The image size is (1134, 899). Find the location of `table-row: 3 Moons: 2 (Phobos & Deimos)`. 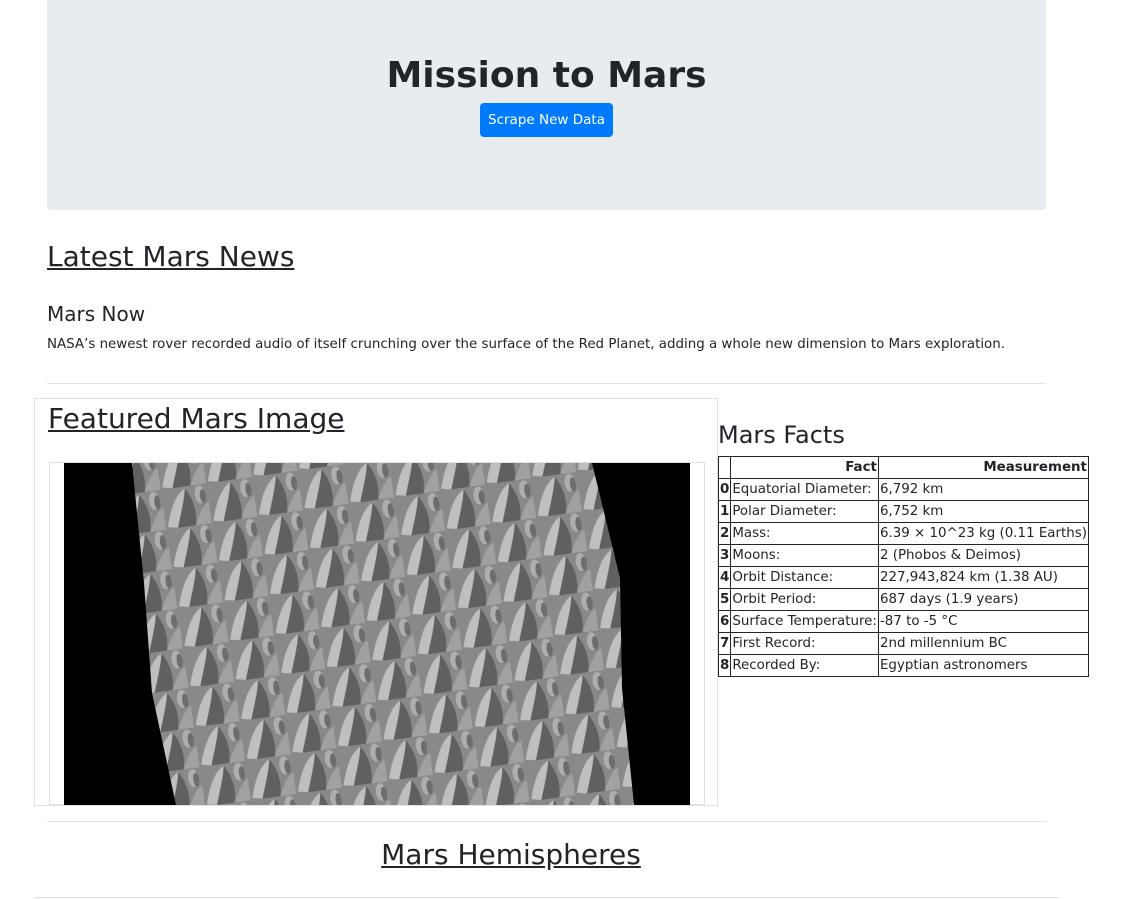

table-row: 3 Moons: 2 (Phobos & Deimos) is located at coordinates (903, 555).